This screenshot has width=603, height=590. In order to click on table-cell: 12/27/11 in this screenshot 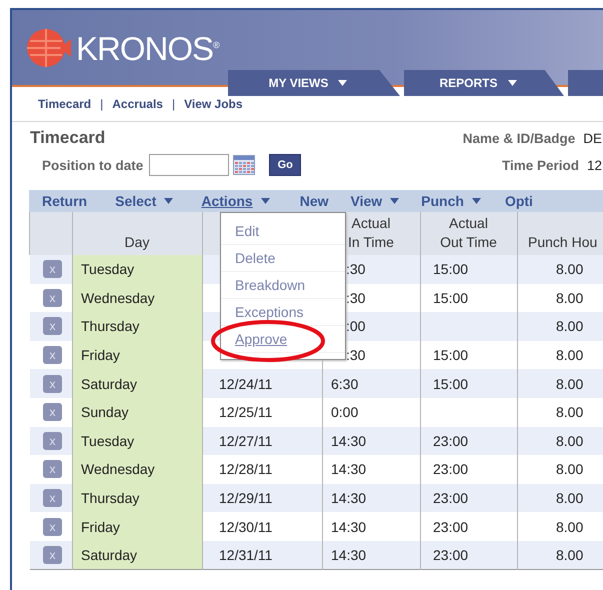, I will do `click(245, 440)`.